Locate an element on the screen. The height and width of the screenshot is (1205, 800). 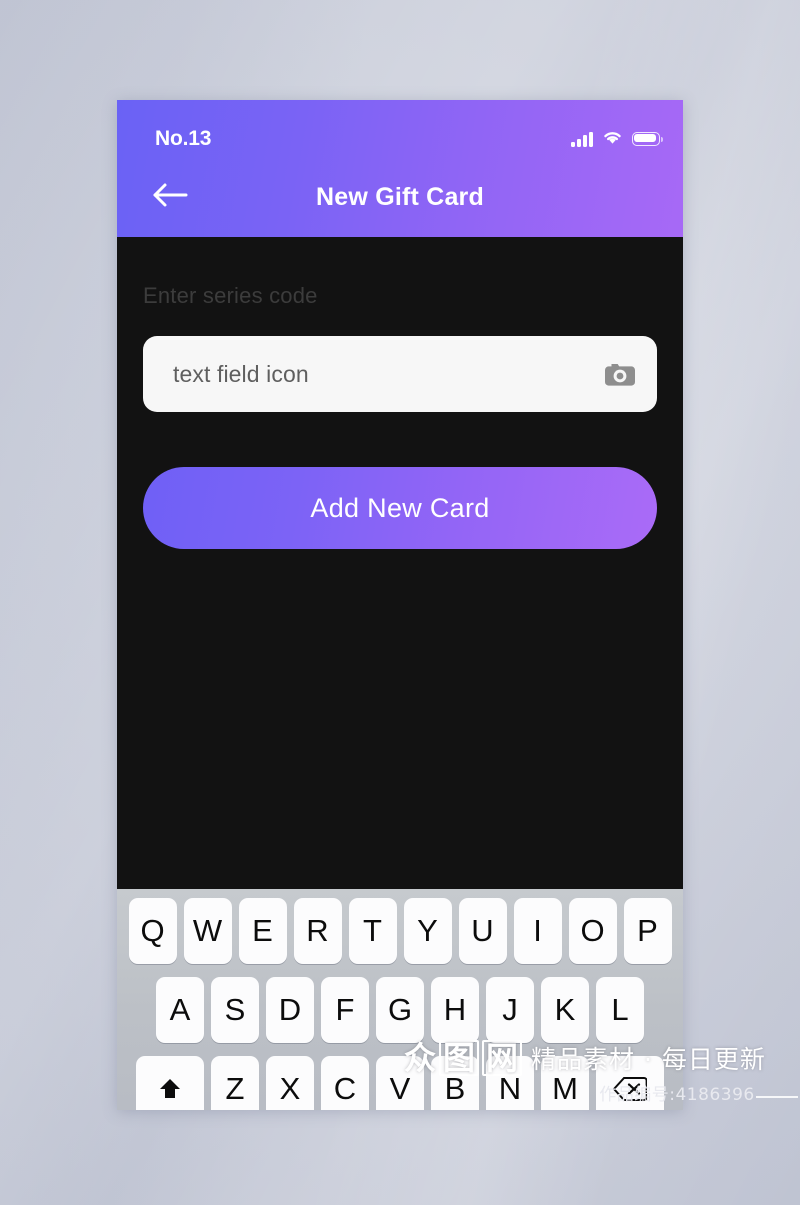
key-v: V is located at coordinates (400, 1083).